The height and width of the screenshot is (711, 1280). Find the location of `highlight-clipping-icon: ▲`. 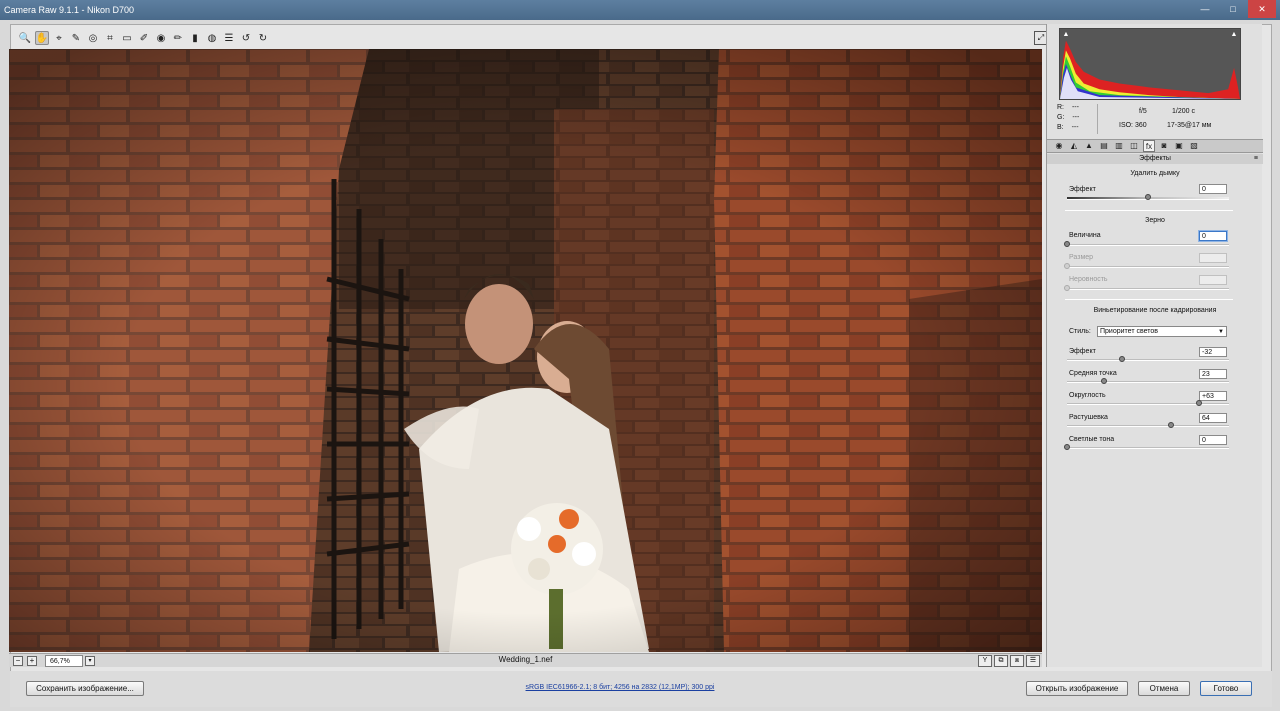

highlight-clipping-icon: ▲ is located at coordinates (1234, 35).